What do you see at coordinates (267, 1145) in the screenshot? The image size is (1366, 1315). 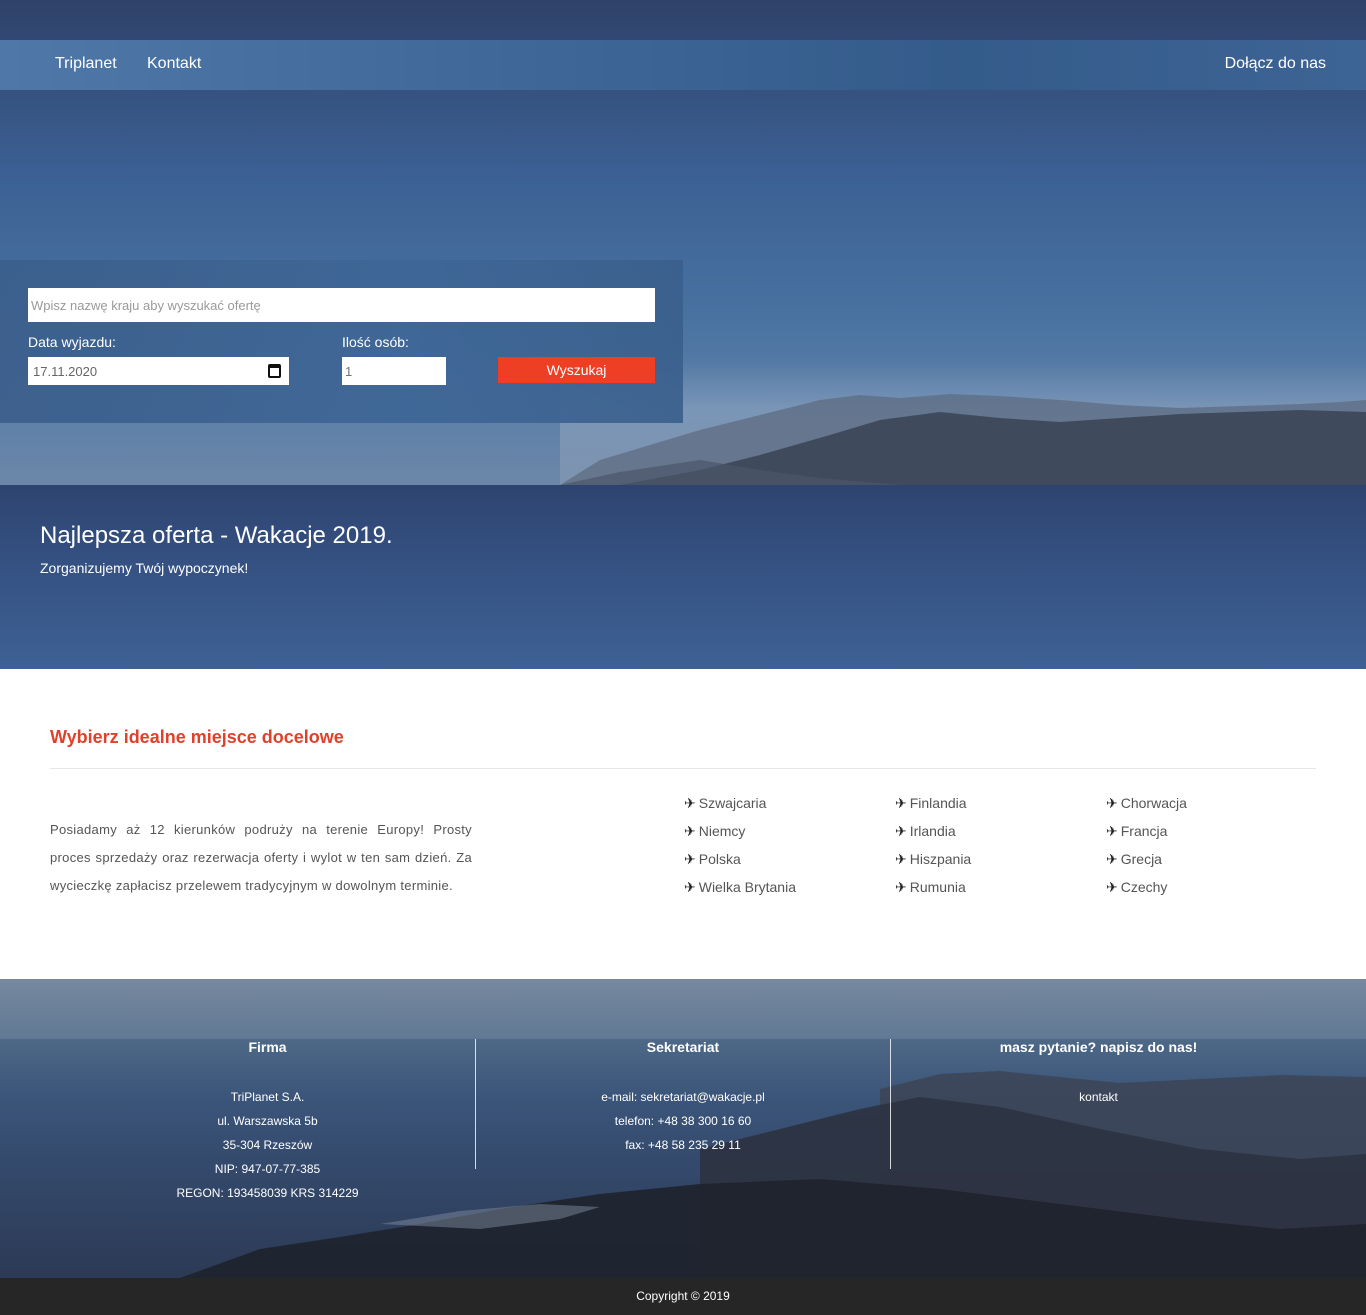 I see `company-city: 35-304 Rzeszów` at bounding box center [267, 1145].